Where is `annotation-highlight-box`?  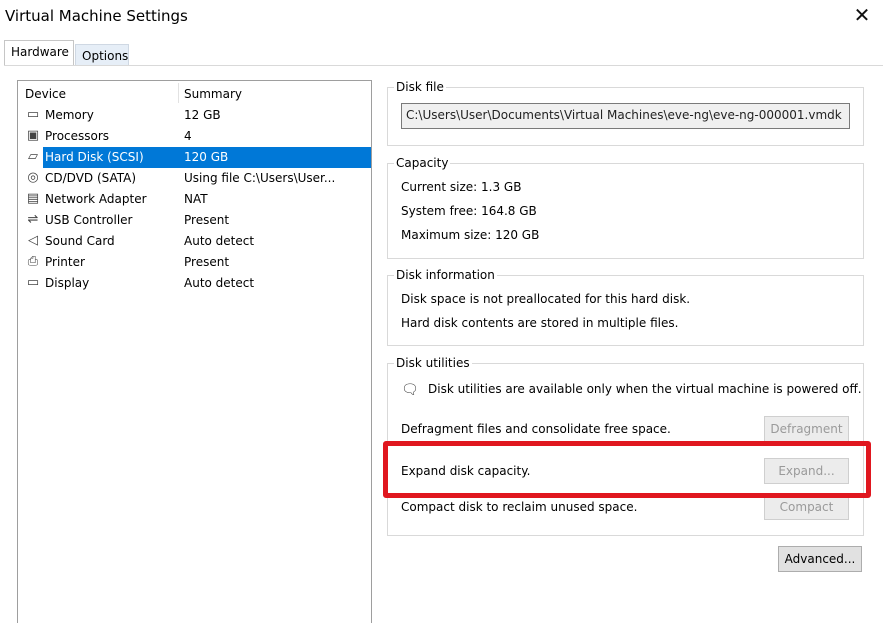
annotation-highlight-box is located at coordinates (627, 469).